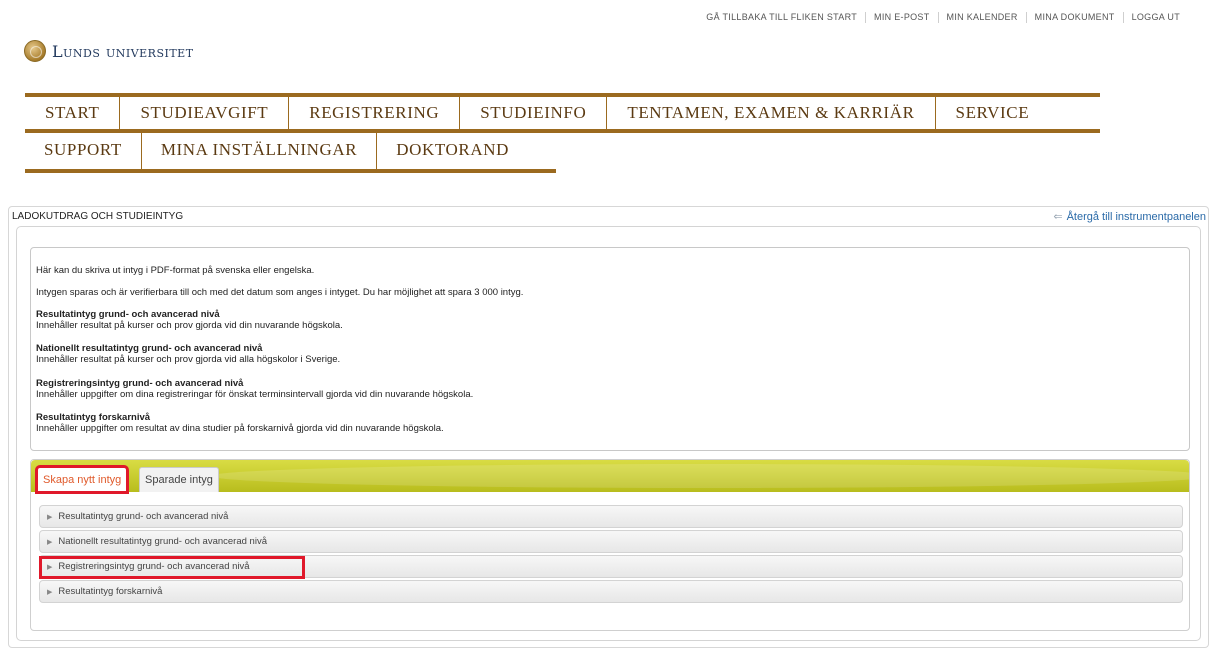  I want to click on info-section-heading: Resultatintyg grund- och avancerad nivå, so click(128, 314).